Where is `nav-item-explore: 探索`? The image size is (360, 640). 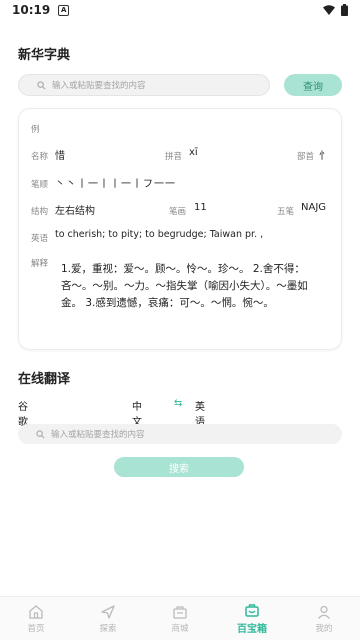 nav-item-explore: 探索 is located at coordinates (108, 618).